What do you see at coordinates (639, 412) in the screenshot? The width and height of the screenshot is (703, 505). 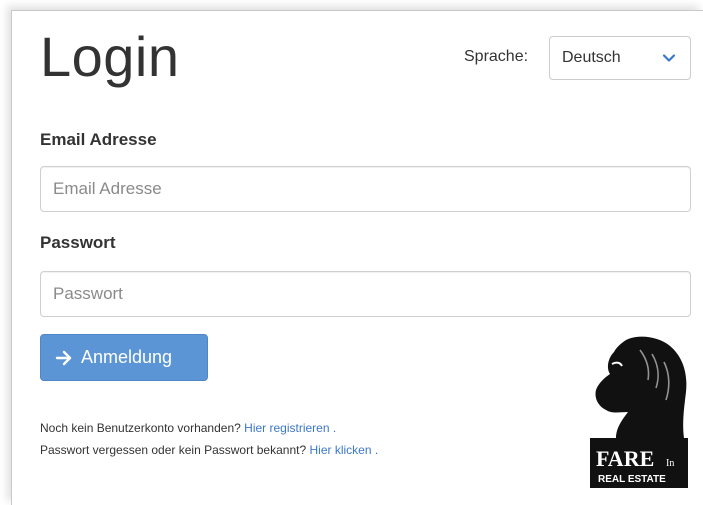 I see `company-logo: FARE In REAL ESTATE` at bounding box center [639, 412].